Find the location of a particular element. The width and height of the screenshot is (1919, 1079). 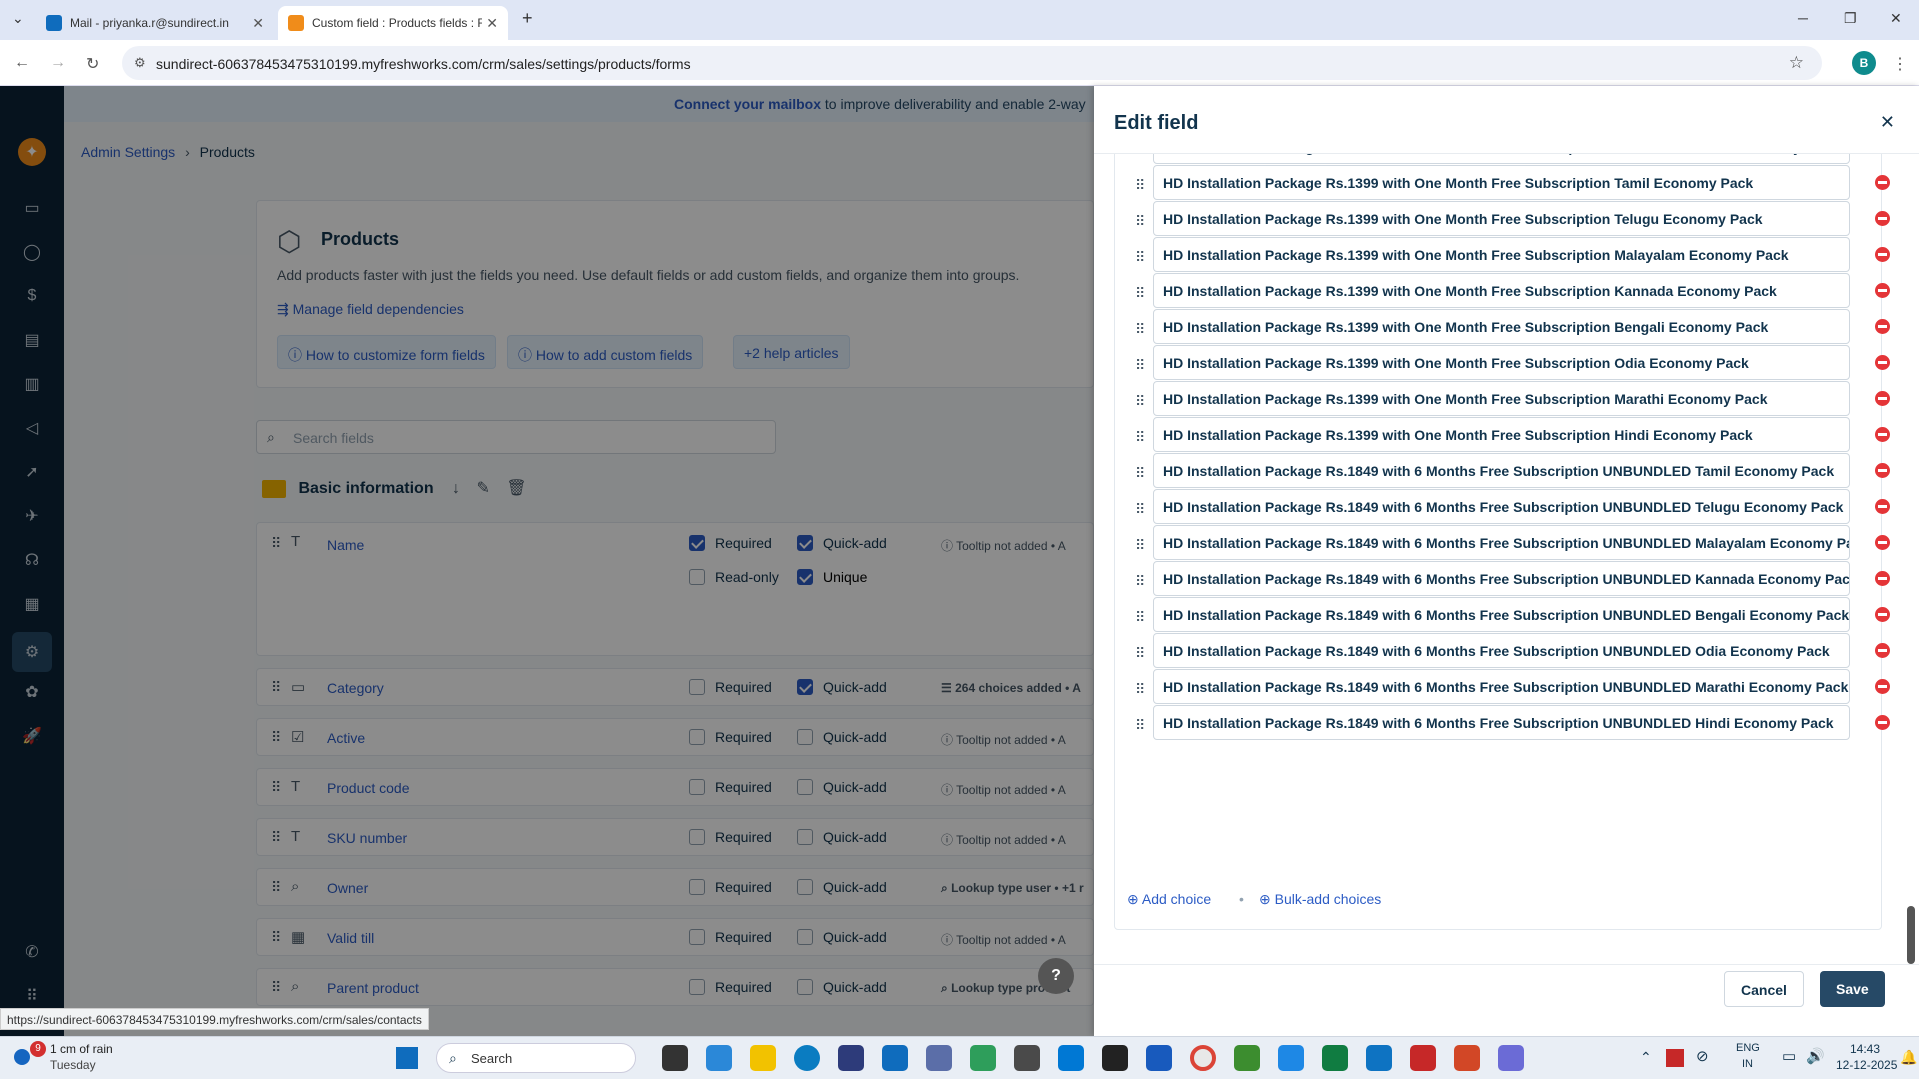

back-icon: ← is located at coordinates (22, 63).